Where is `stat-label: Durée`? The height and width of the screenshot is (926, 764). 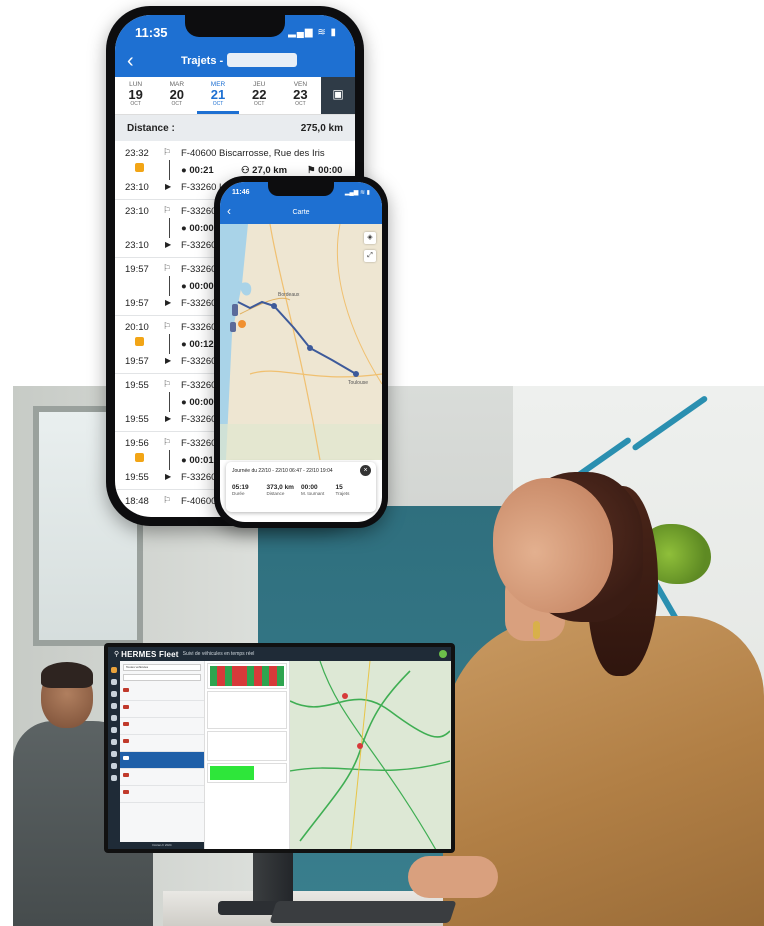 stat-label: Durée is located at coordinates (238, 493).